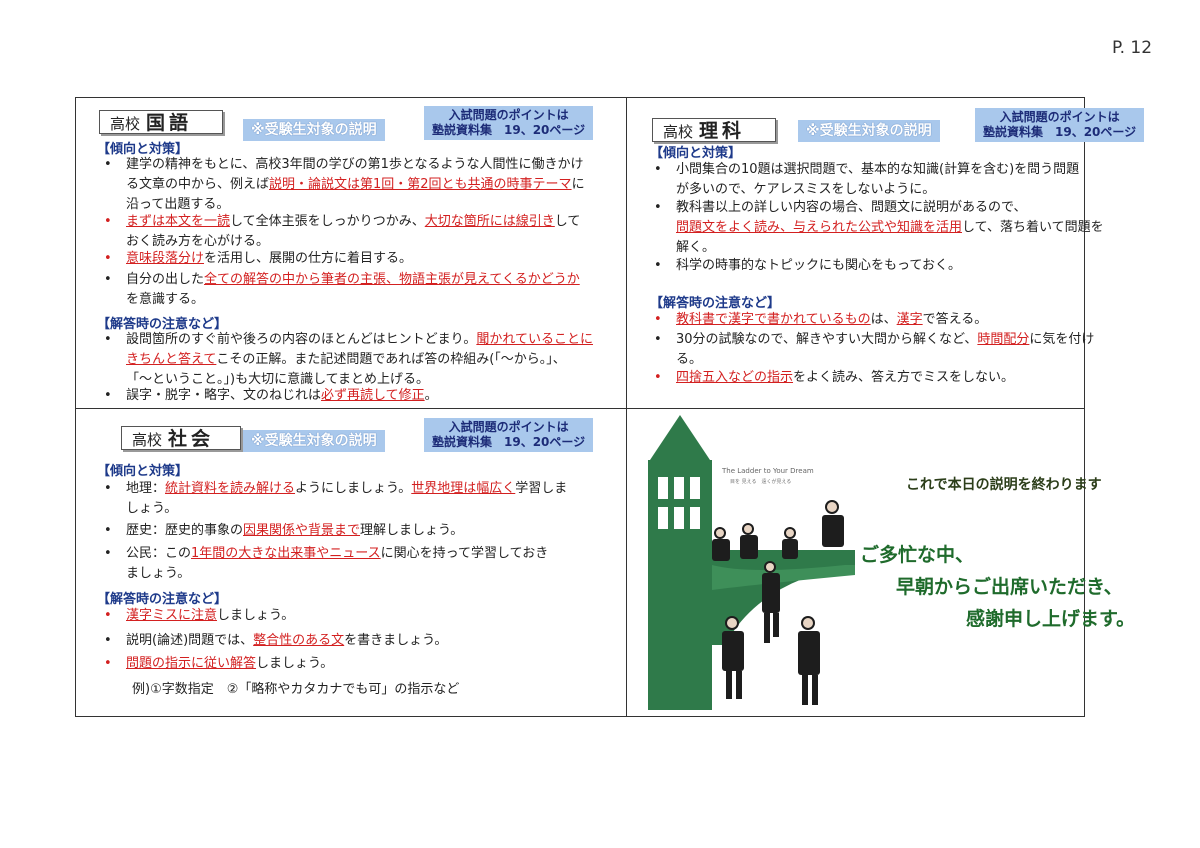  I want to click on line: 公民：この1年間の大きな出来事やニュースに関心を持って学習しておき, so click(337, 553).